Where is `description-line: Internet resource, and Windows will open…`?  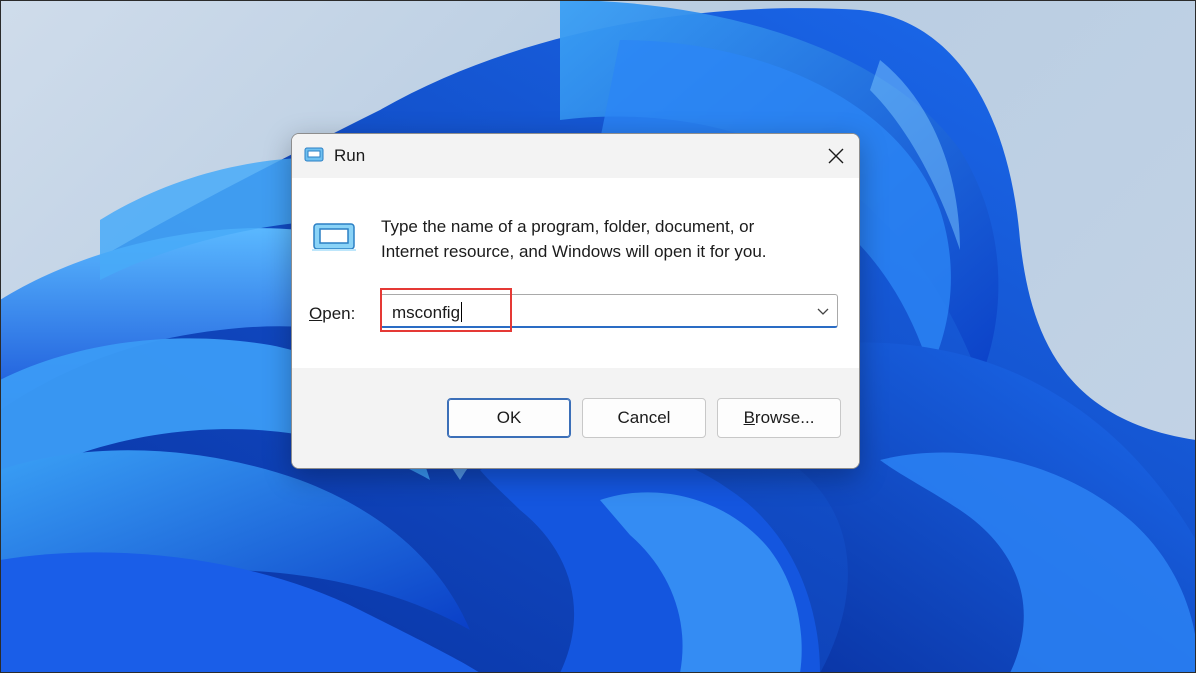
description-line: Internet resource, and Windows will open… is located at coordinates (574, 251).